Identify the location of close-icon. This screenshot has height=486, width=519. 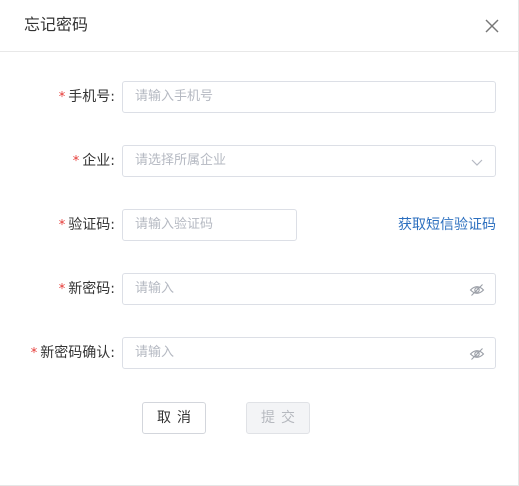
(492, 26).